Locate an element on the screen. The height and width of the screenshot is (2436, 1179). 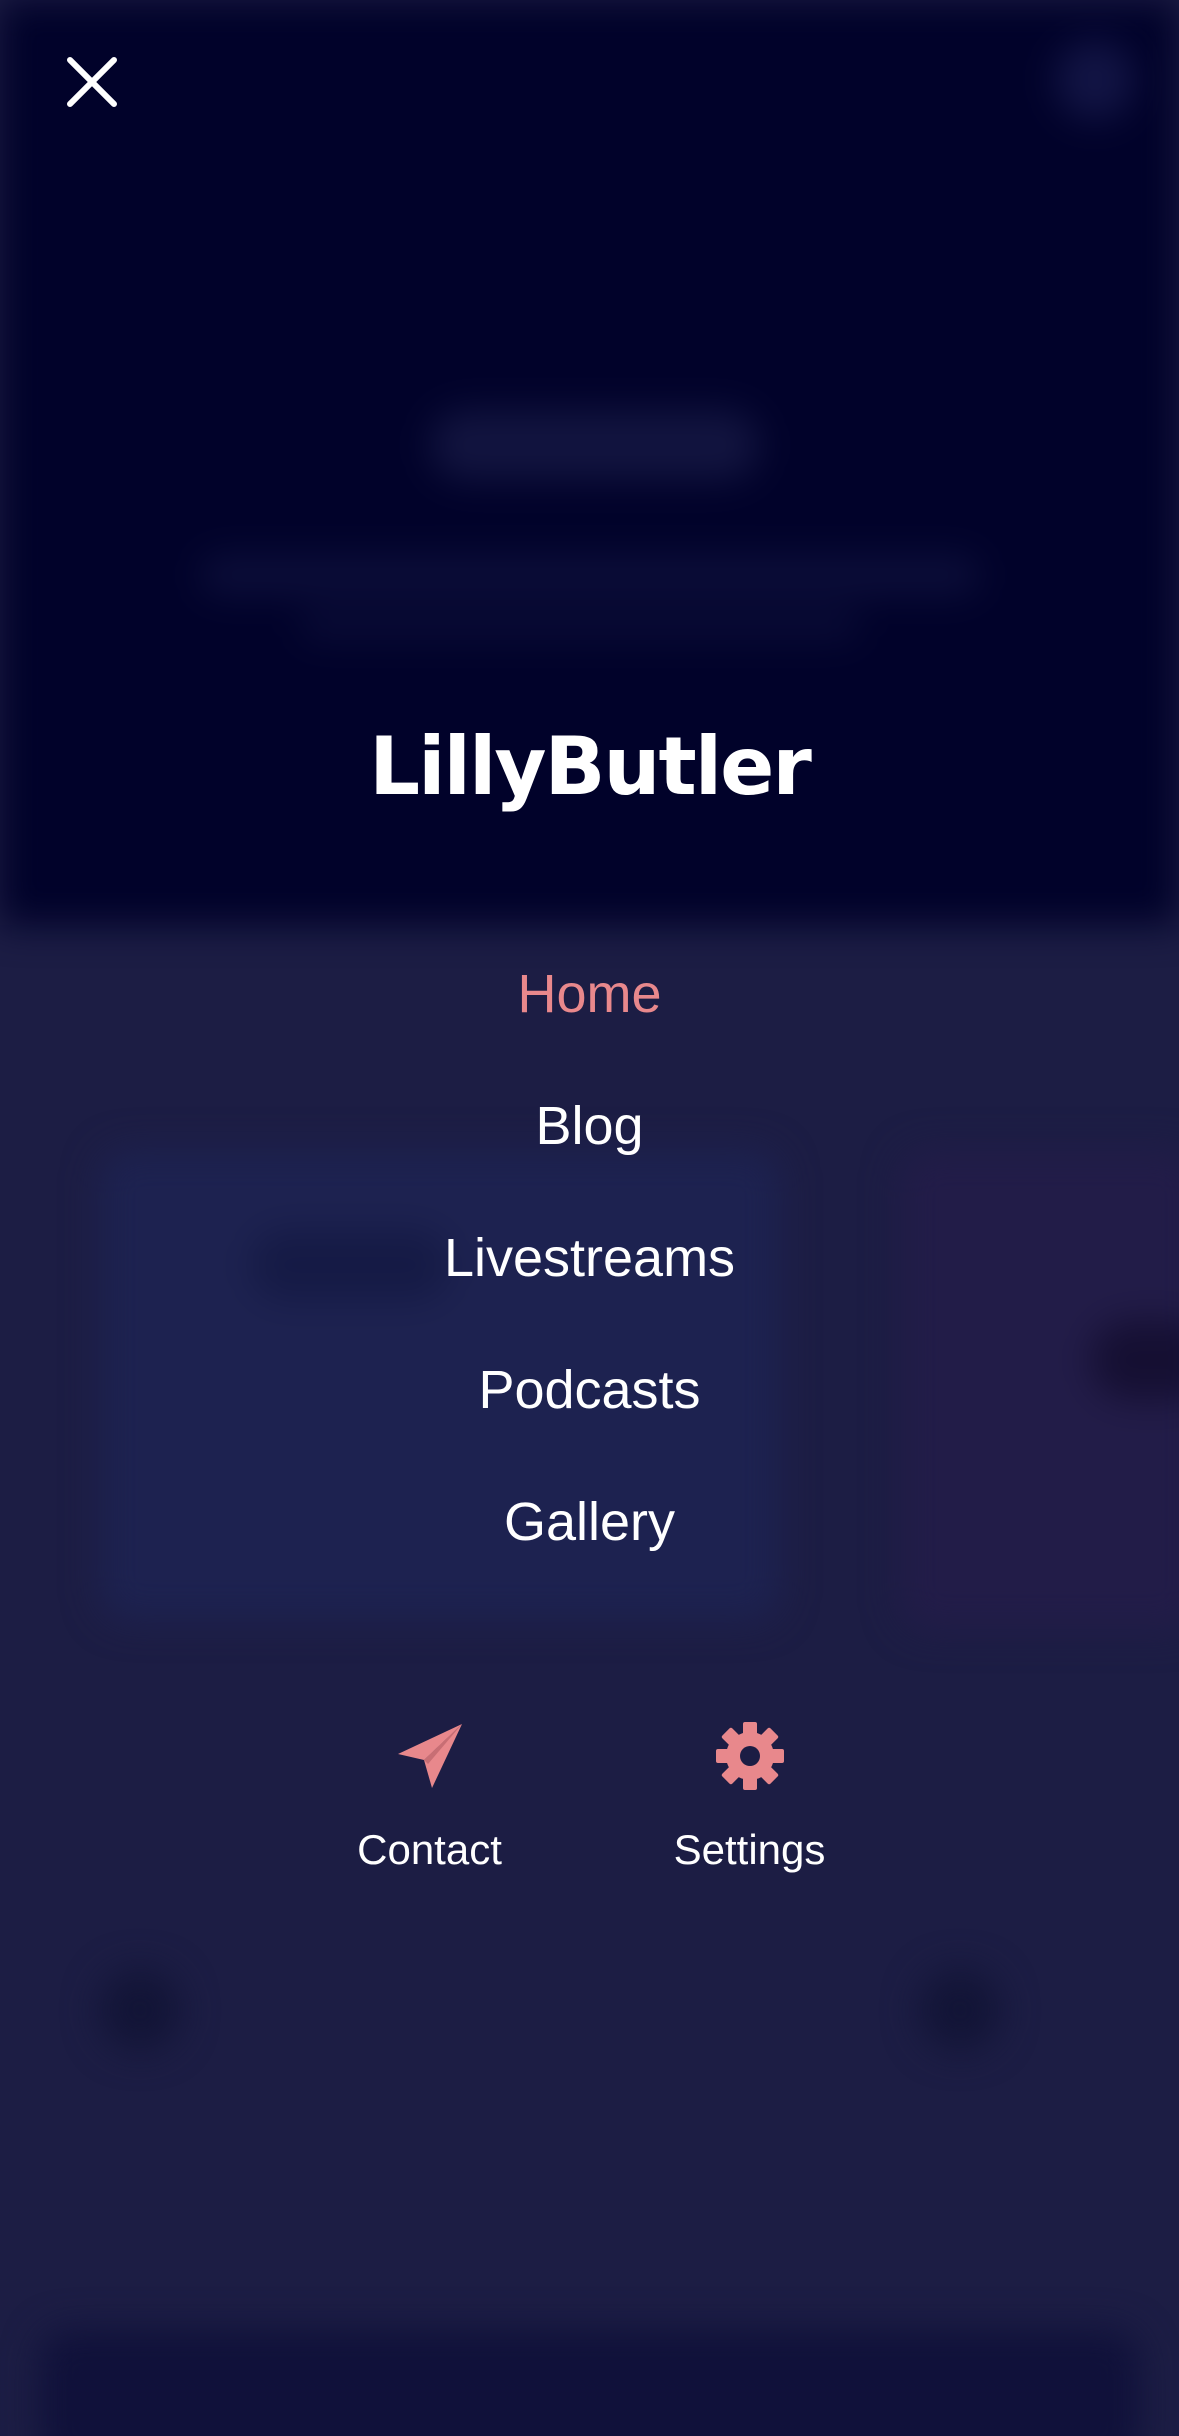
background-title is located at coordinates (595, 445).